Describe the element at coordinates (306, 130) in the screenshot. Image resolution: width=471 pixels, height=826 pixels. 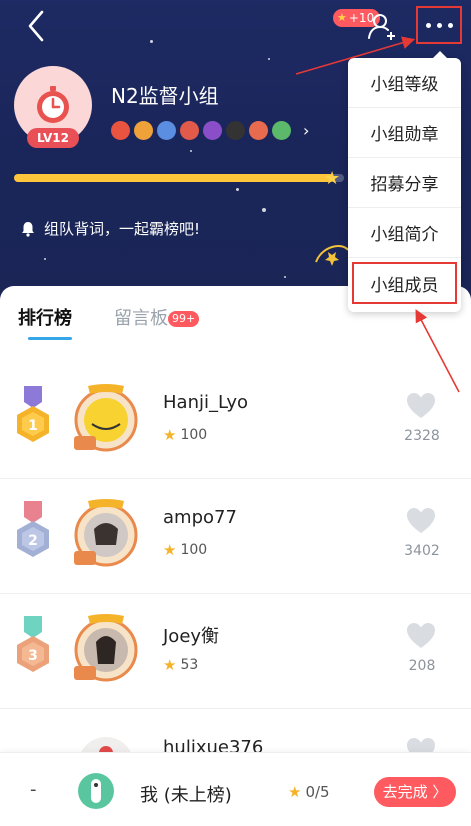
I see `chevron-right-icon: ›` at that location.